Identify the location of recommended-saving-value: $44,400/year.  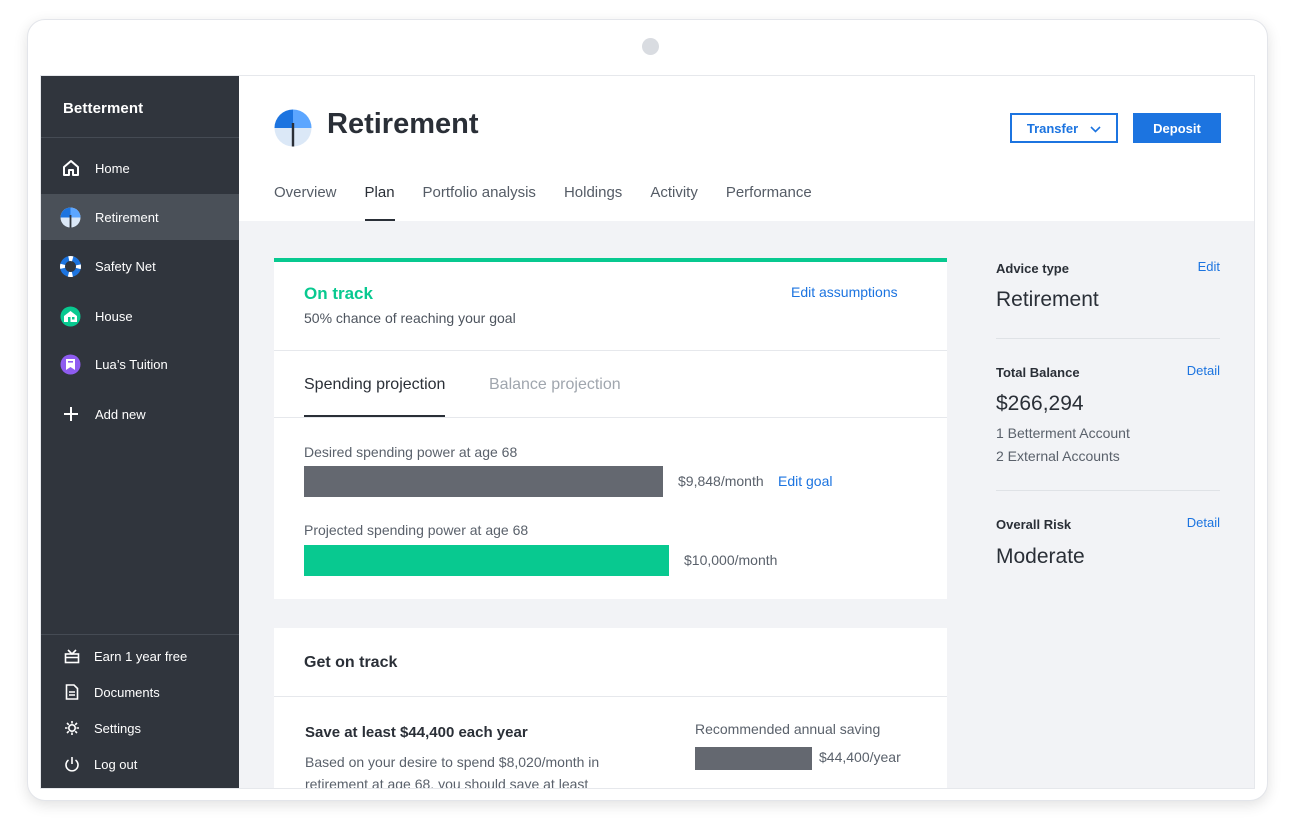
(860, 757).